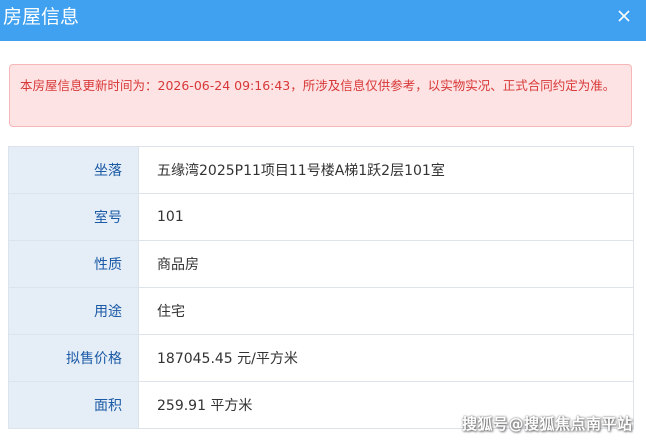 This screenshot has height=441, width=646. I want to click on row-label-property-type: 性质, so click(73, 264).